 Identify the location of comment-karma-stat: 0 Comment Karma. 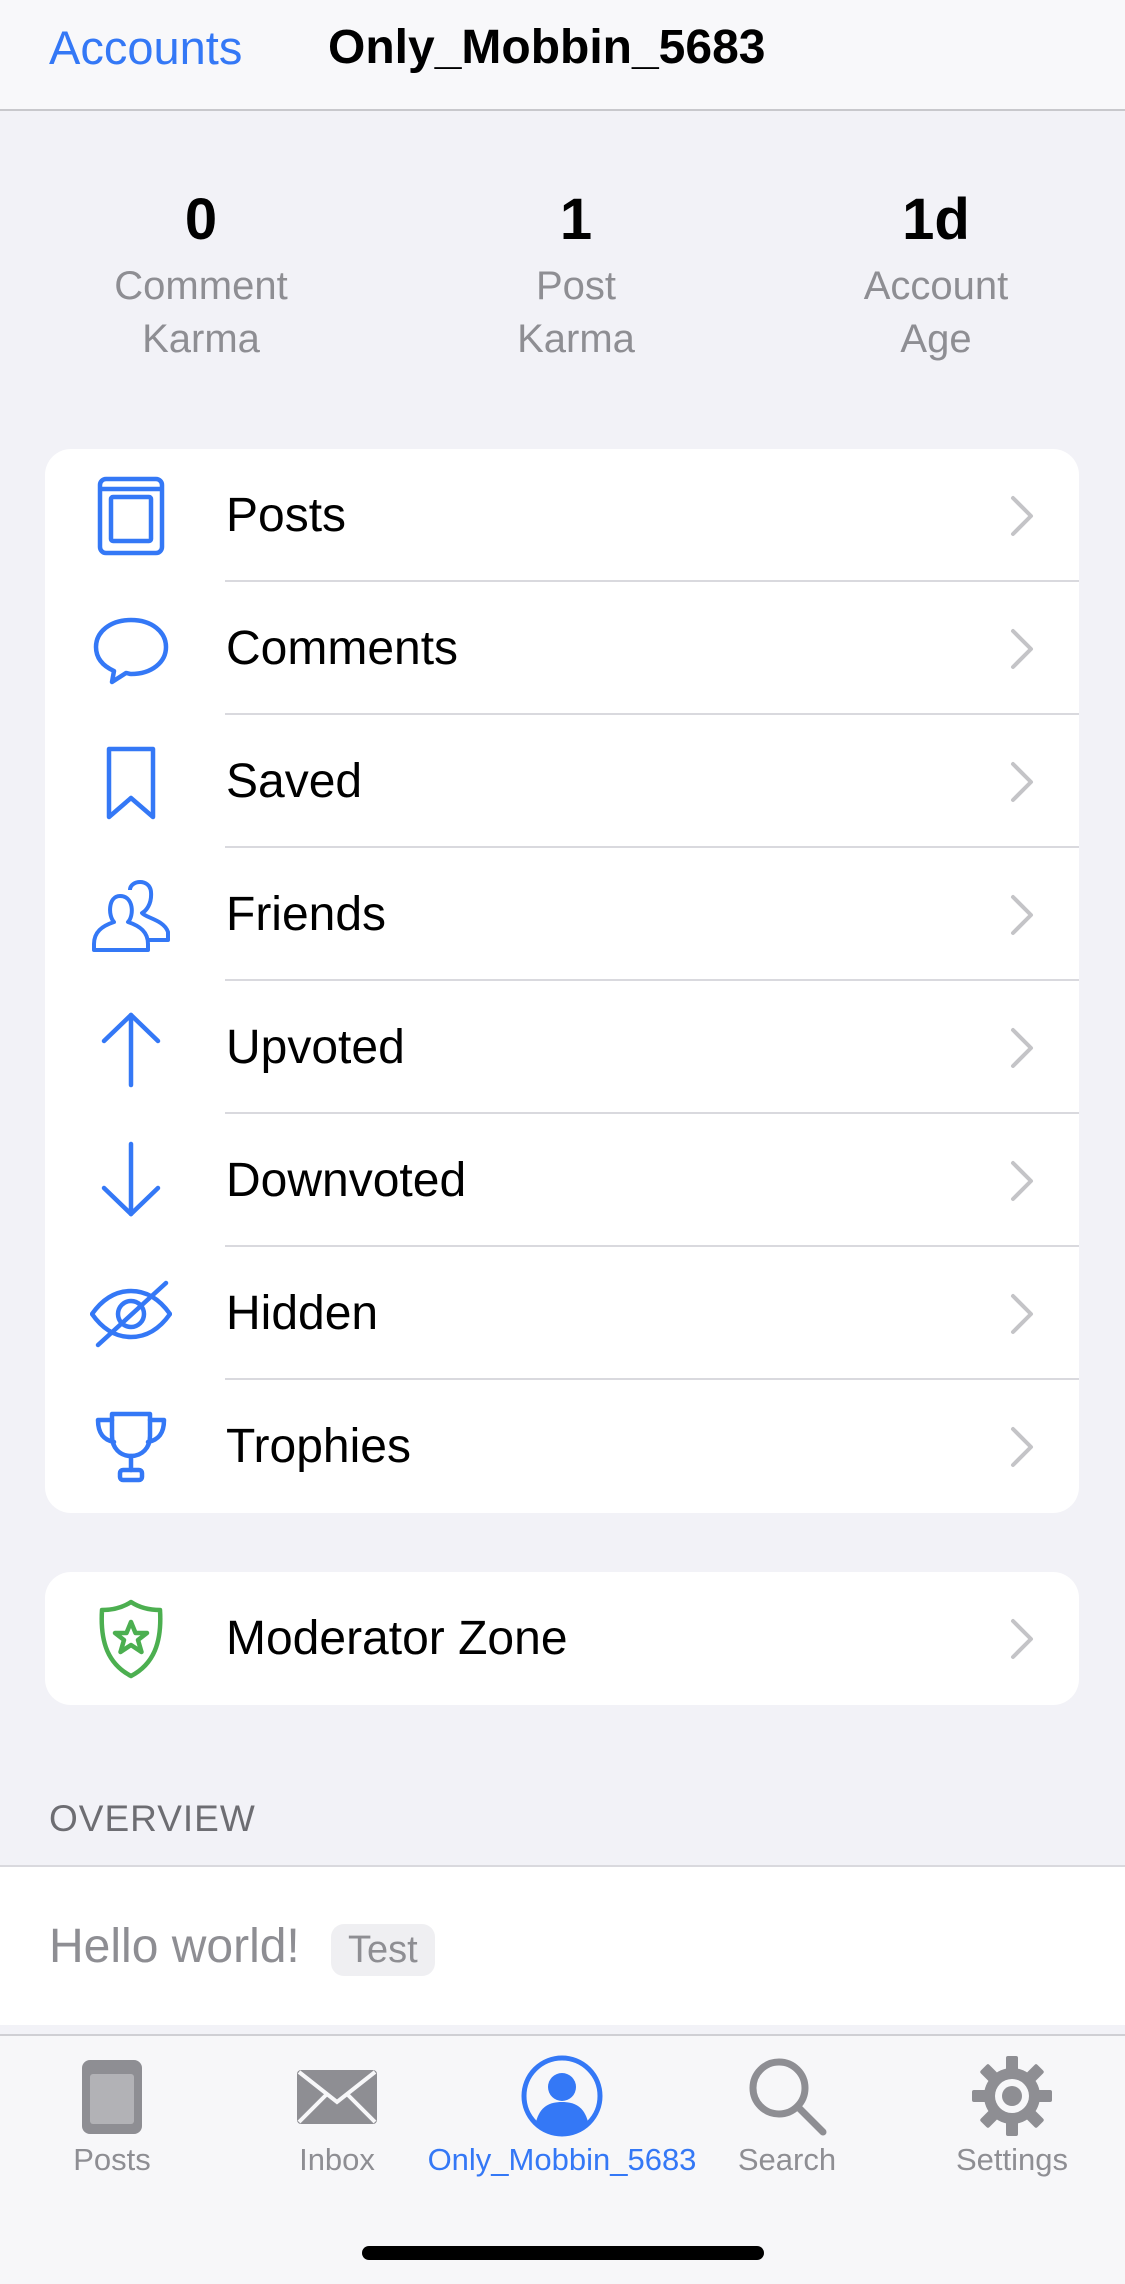
(201, 273).